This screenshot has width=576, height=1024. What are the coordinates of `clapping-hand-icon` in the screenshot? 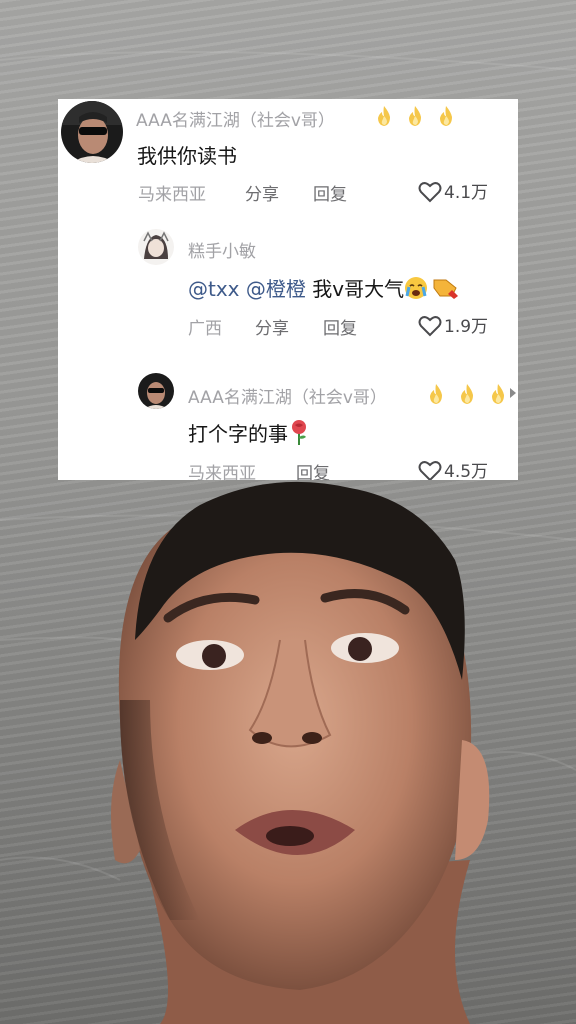 It's located at (446, 289).